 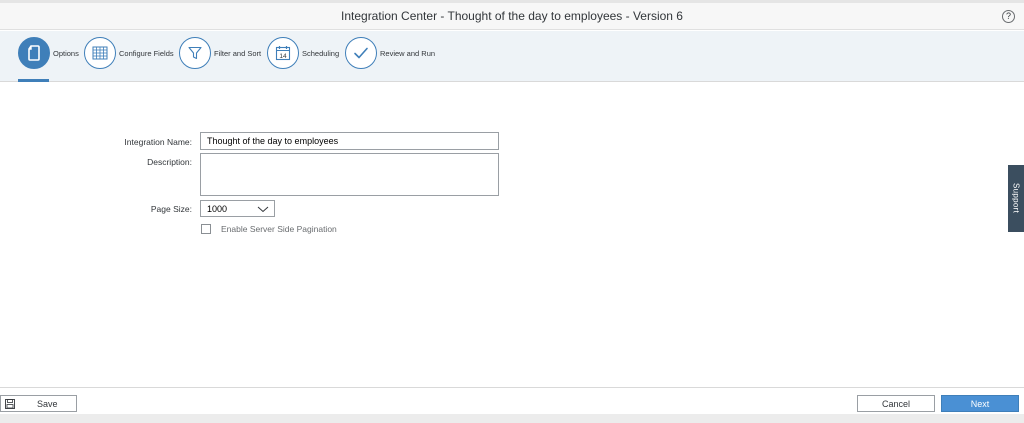 What do you see at coordinates (238, 53) in the screenshot?
I see `wizard-step-label: Filter and Sort` at bounding box center [238, 53].